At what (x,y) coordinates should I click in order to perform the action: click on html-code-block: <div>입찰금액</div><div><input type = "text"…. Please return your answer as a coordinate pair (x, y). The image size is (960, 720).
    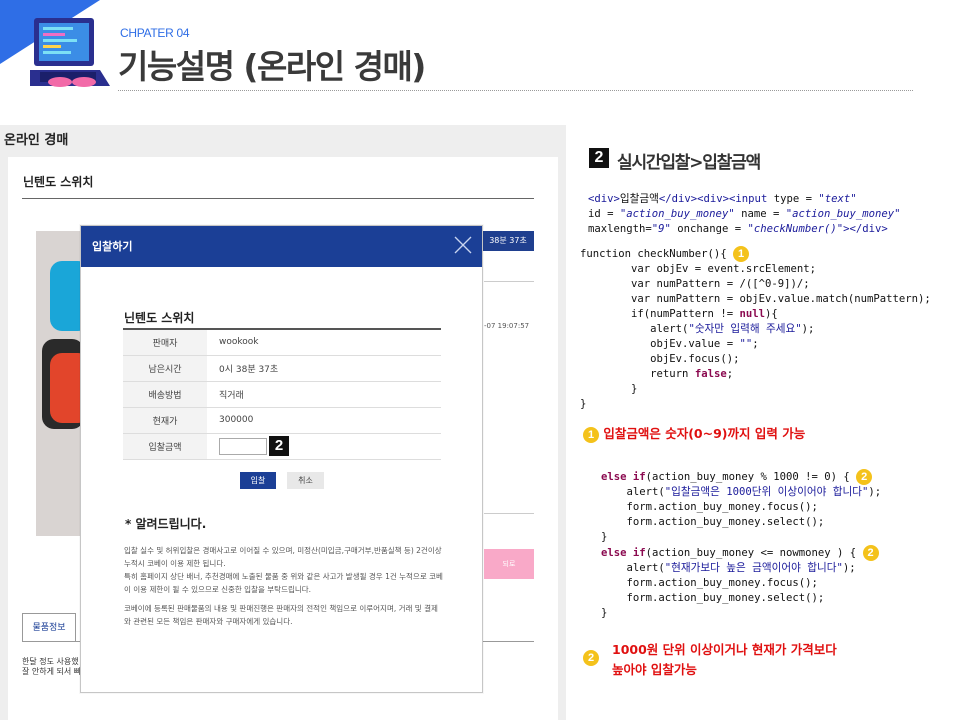
    Looking at the image, I should click on (744, 214).